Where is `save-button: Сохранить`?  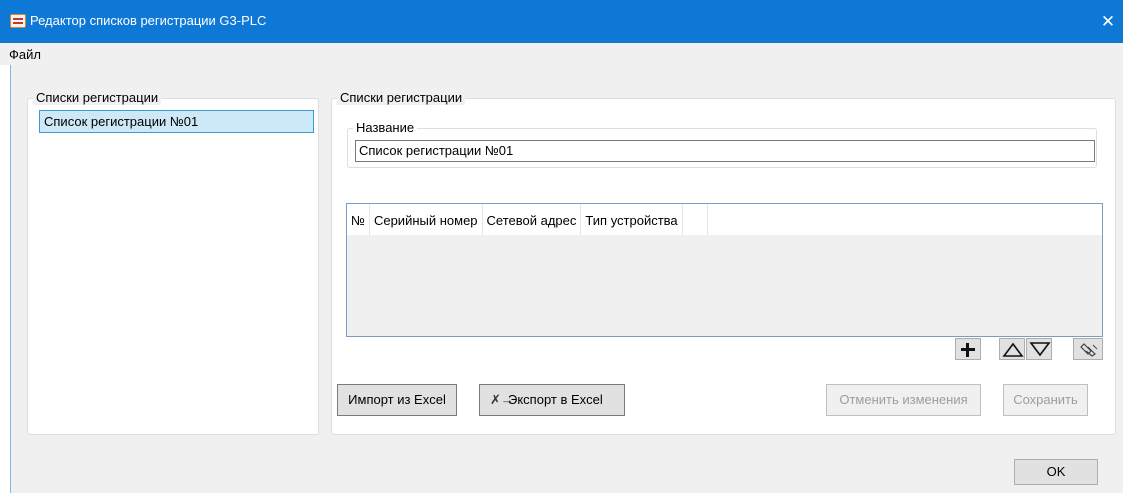
save-button: Сохранить is located at coordinates (1045, 400).